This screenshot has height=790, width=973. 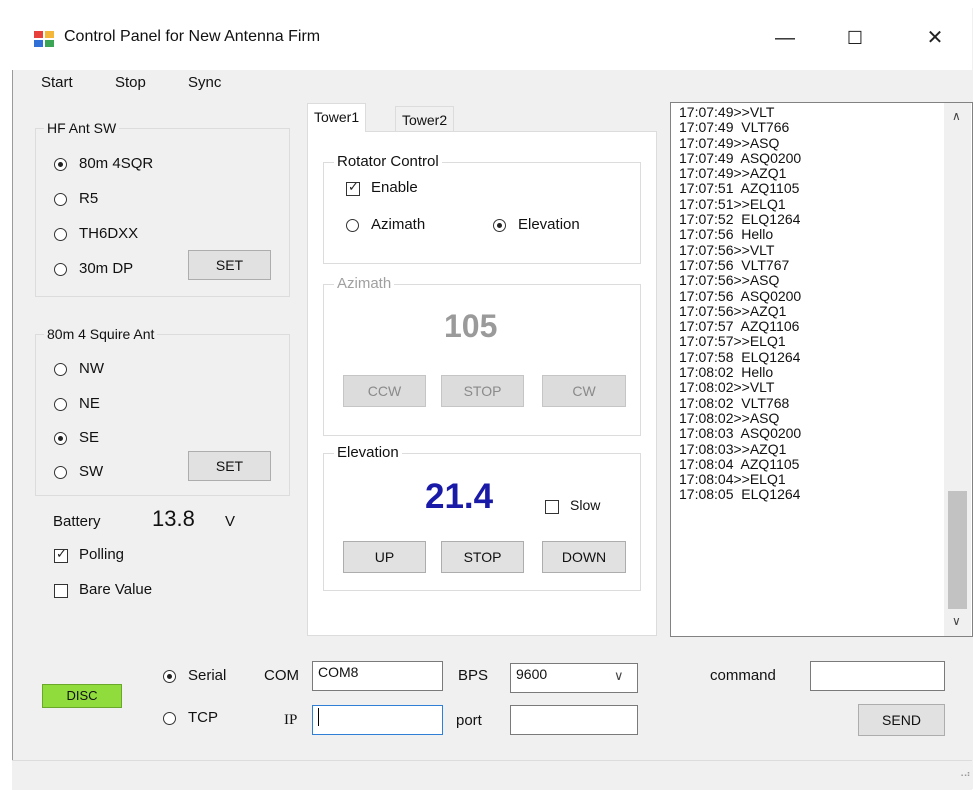 What do you see at coordinates (734, 127) in the screenshot?
I see `log-line: 17:07:49 VLT766` at bounding box center [734, 127].